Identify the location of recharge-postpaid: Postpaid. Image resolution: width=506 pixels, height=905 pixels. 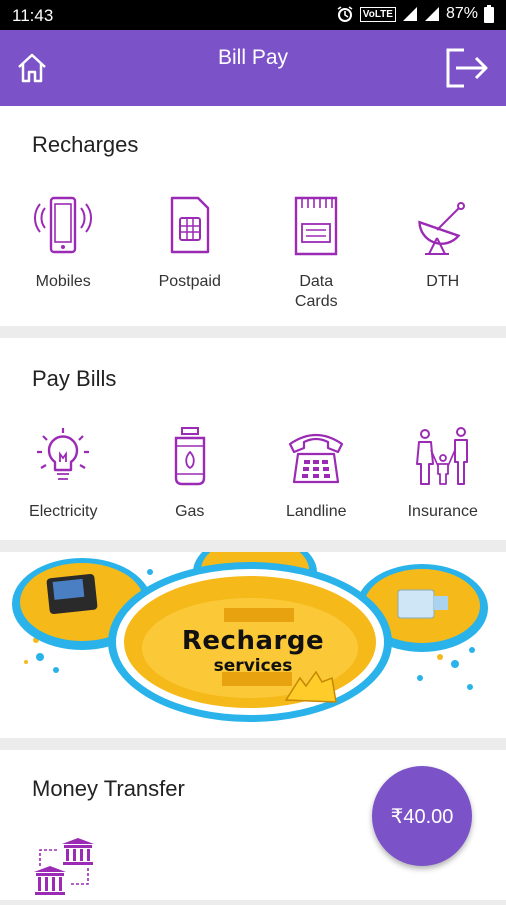
(190, 253).